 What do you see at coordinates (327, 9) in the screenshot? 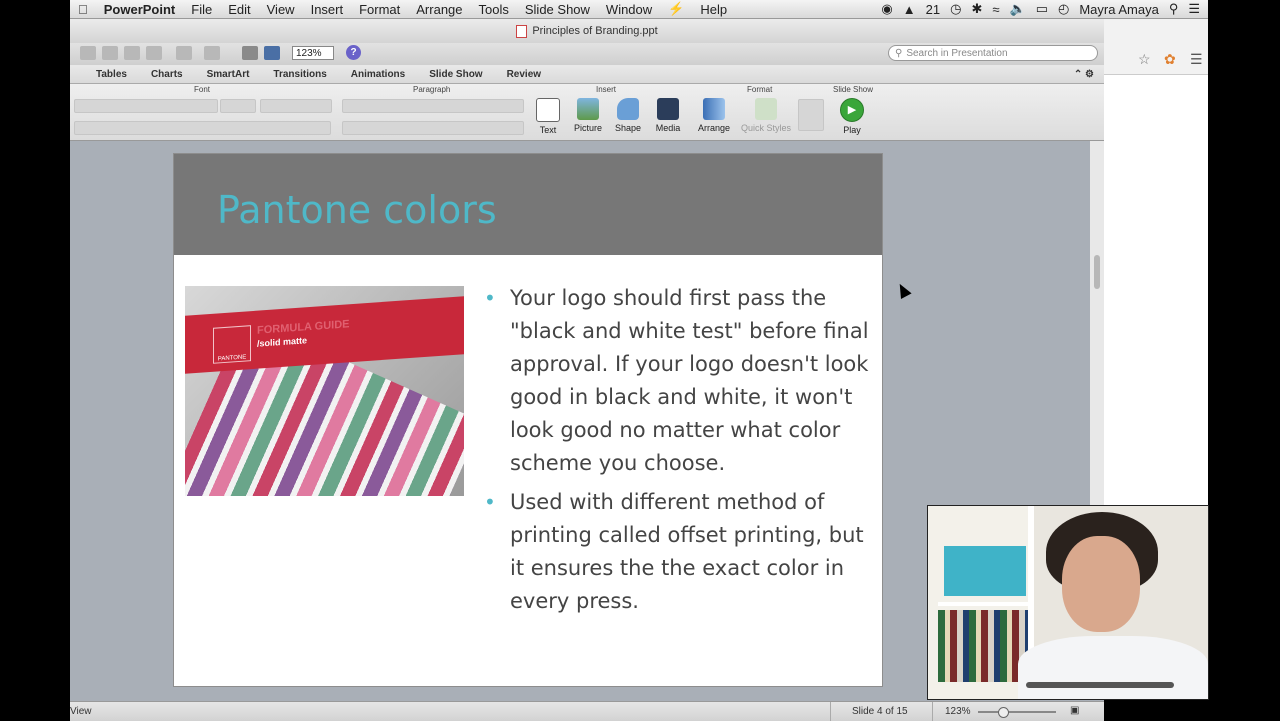
I see `menu-insert: Insert` at bounding box center [327, 9].